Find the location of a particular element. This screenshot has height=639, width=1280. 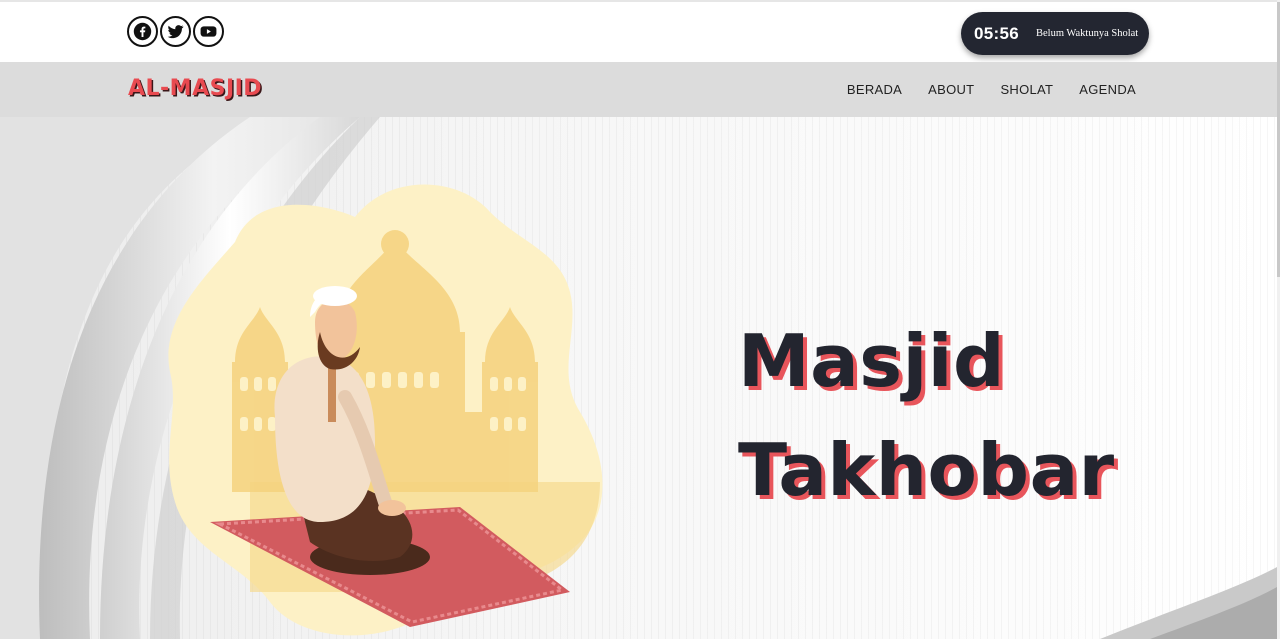

nav-item-agenda: AGENDA is located at coordinates (1107, 89).